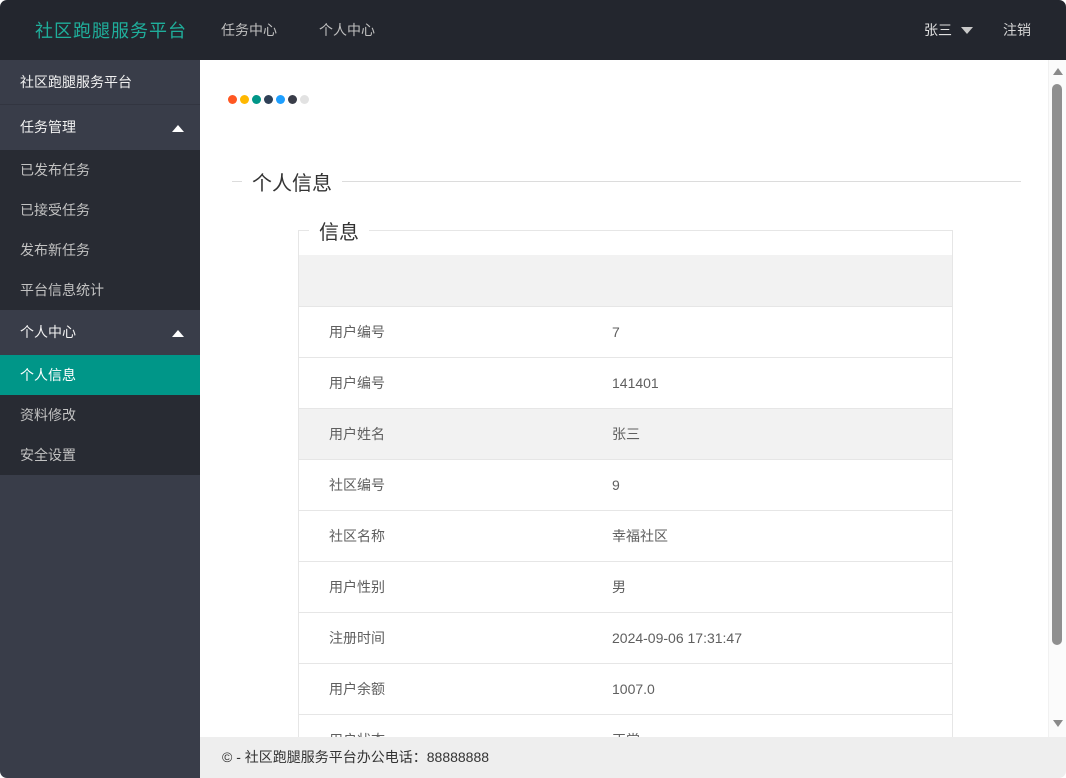  I want to click on row-label: 注册时间, so click(357, 637).